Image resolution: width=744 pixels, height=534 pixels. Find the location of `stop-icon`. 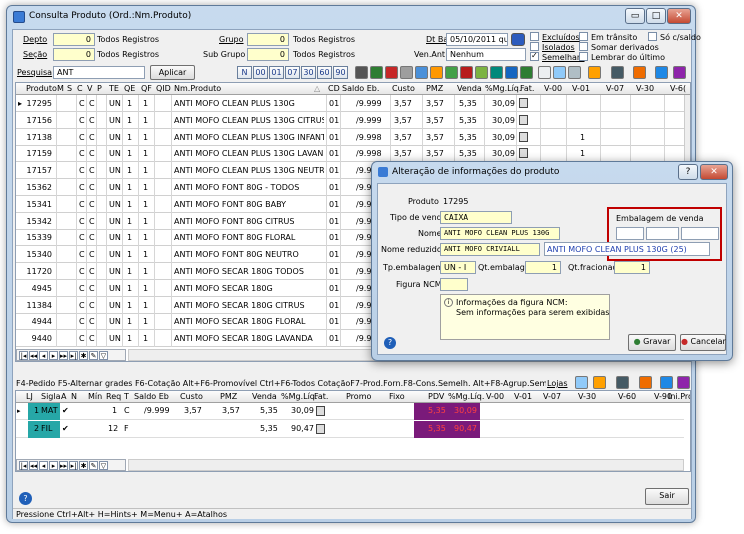

stop-icon is located at coordinates (466, 72).